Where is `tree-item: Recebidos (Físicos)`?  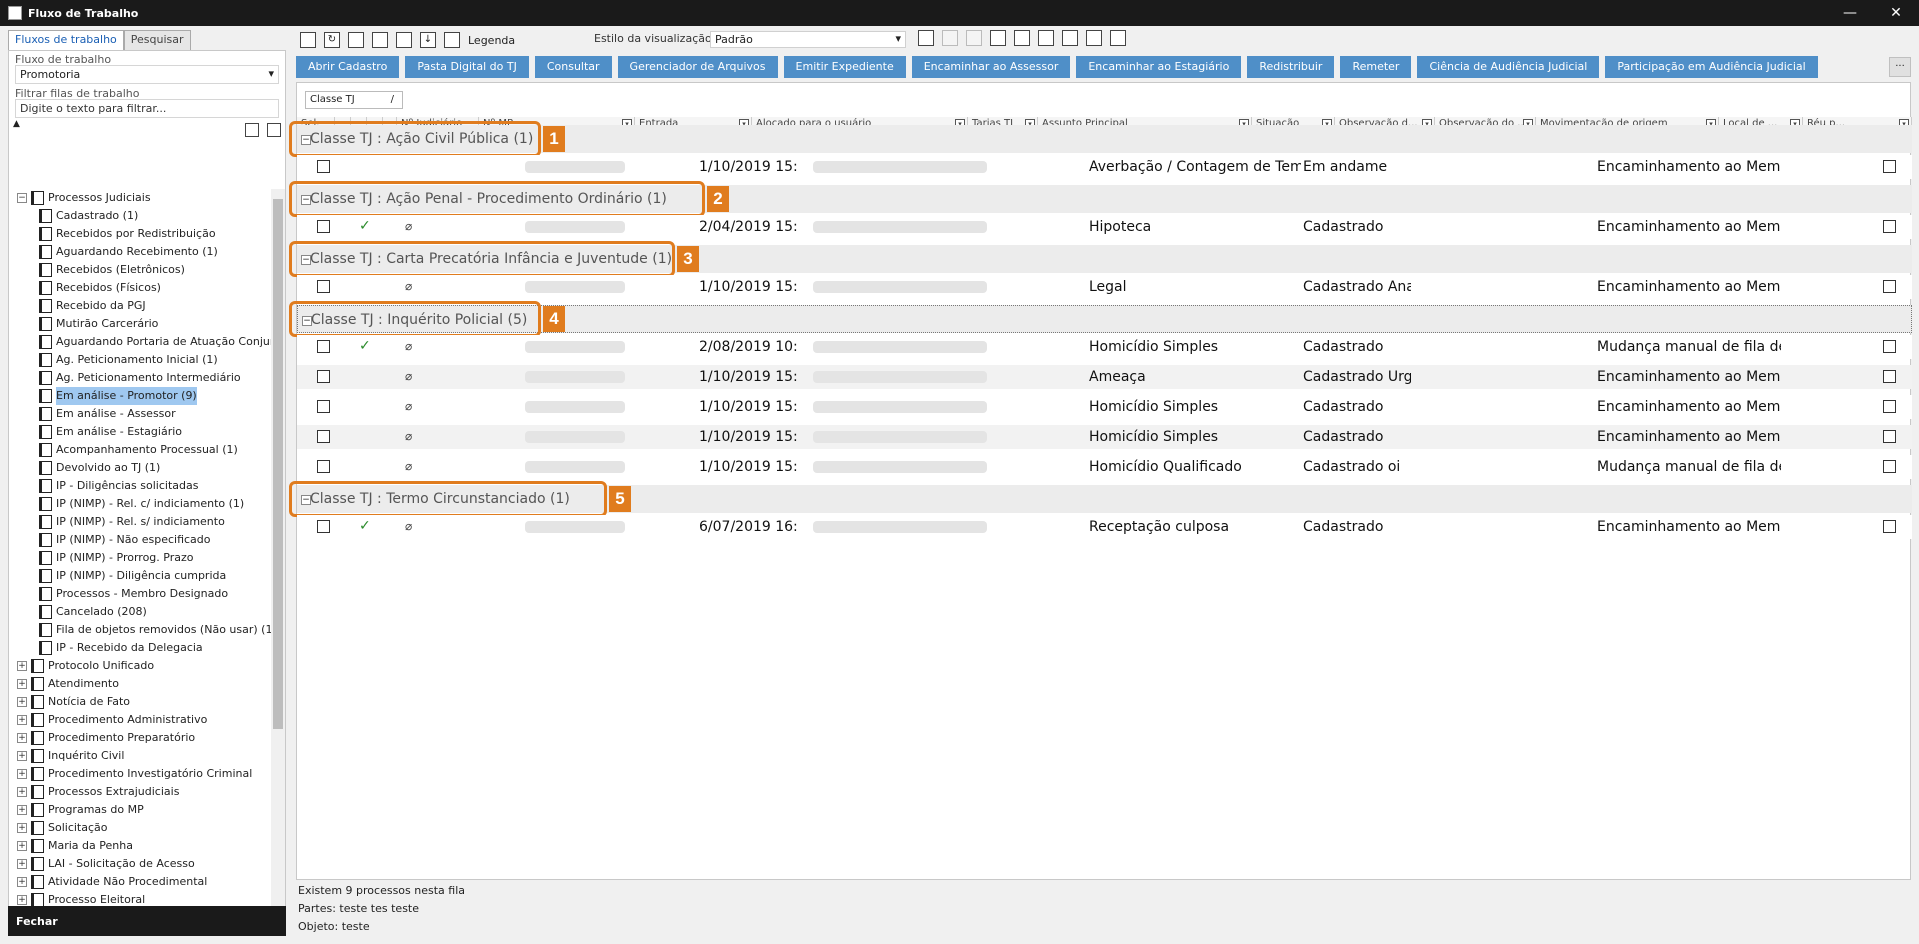 tree-item: Recebidos (Físicos) is located at coordinates (140, 288).